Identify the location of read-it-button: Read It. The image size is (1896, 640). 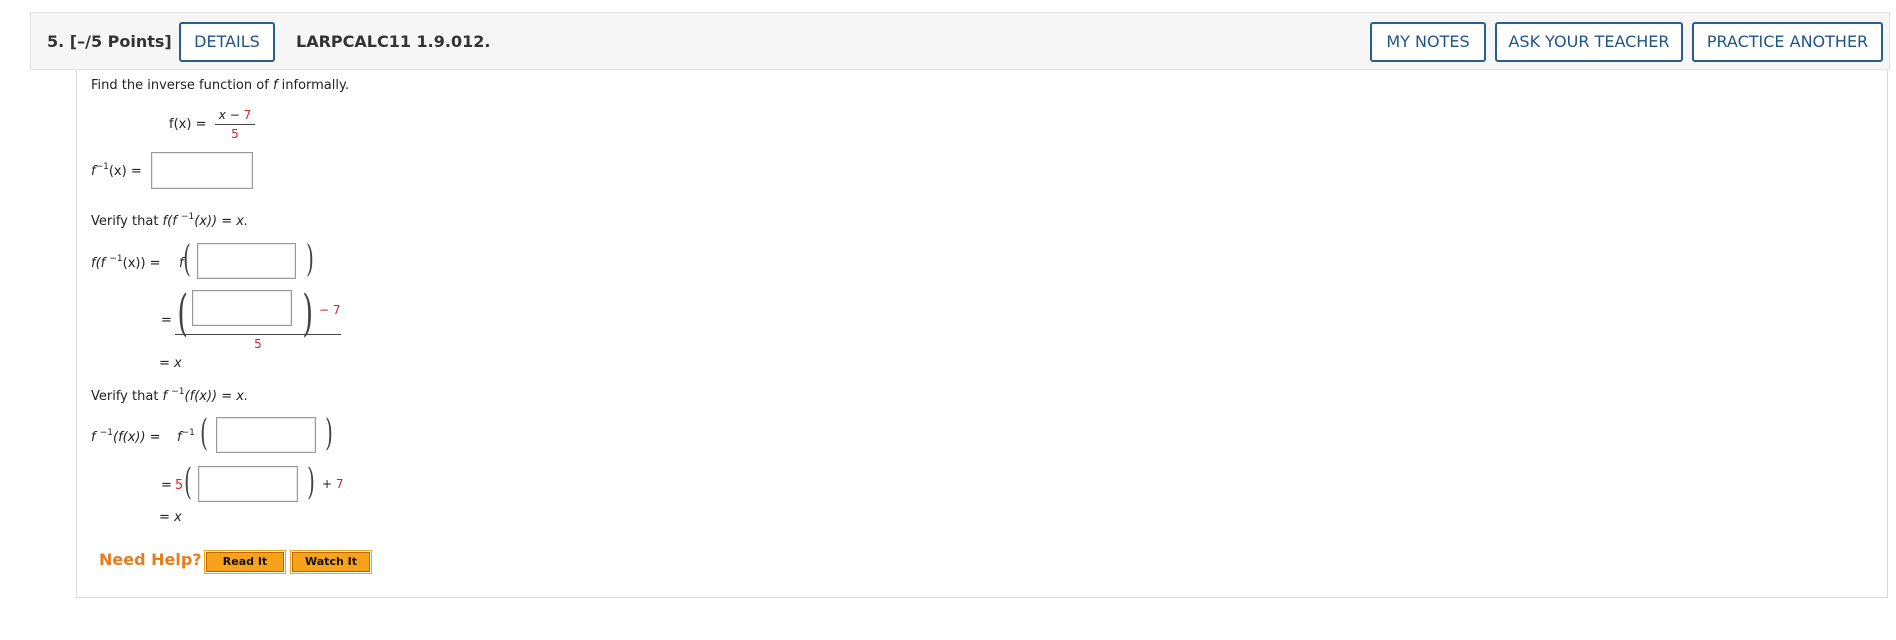
(245, 562).